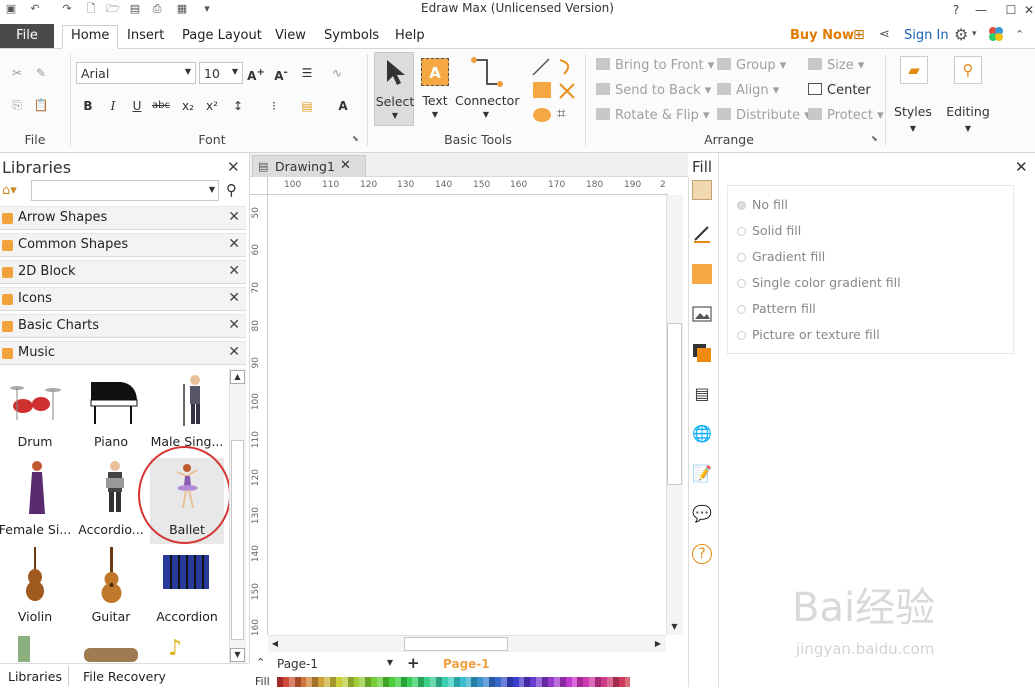  Describe the element at coordinates (781, 256) in the screenshot. I see `fill-option-gradient-fill: Gradient fill` at that location.